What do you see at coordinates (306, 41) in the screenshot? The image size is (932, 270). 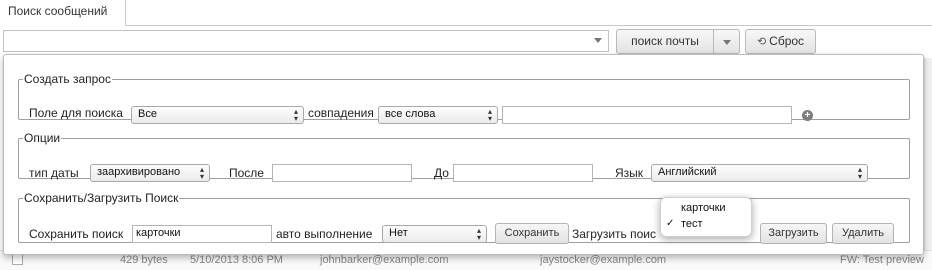 I see `search-input` at bounding box center [306, 41].